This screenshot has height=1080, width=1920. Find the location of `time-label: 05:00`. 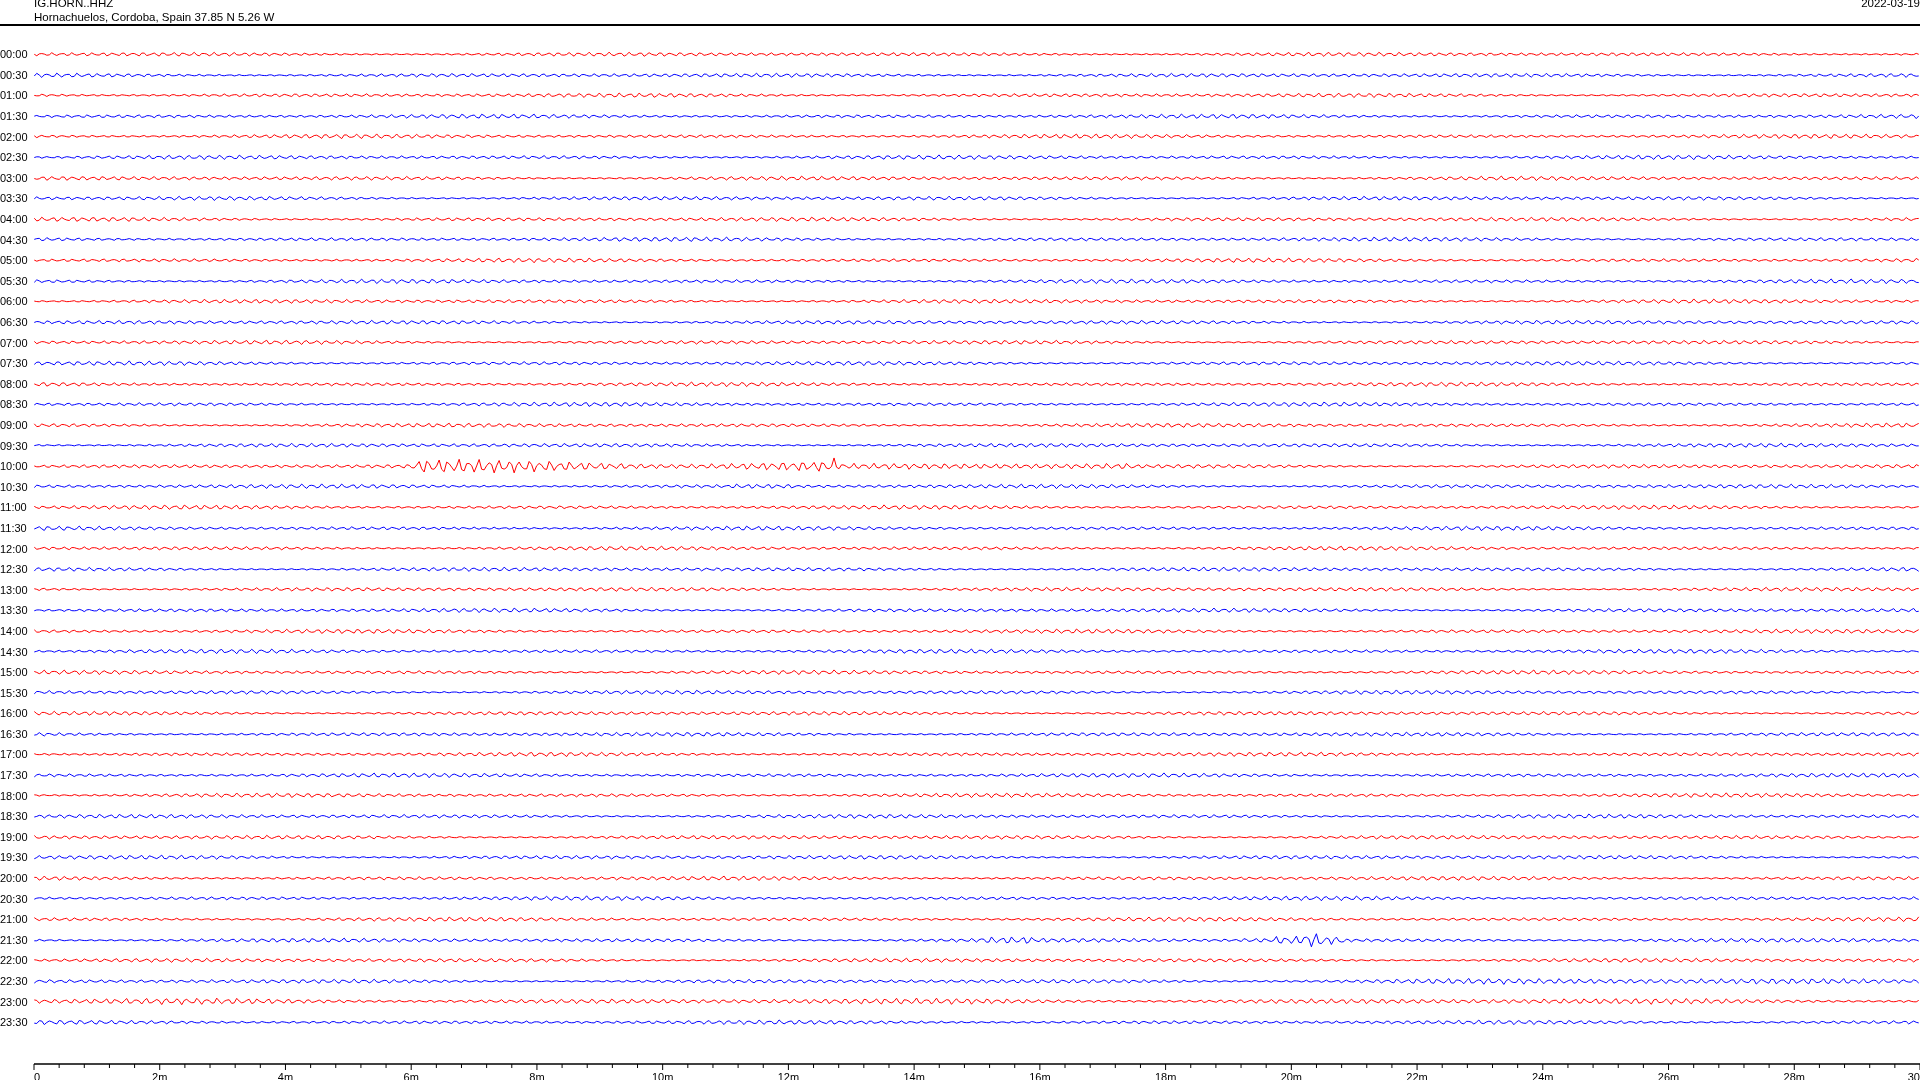

time-label: 05:00 is located at coordinates (14, 260).